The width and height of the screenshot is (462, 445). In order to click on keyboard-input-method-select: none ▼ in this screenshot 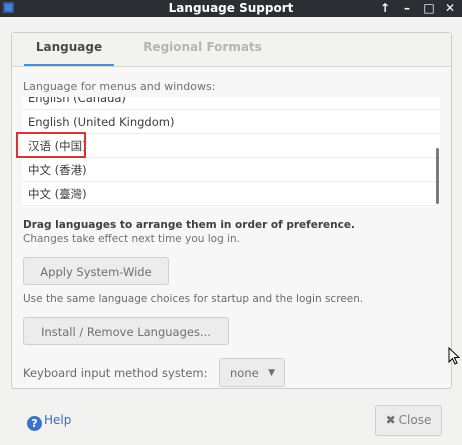, I will do `click(252, 372)`.